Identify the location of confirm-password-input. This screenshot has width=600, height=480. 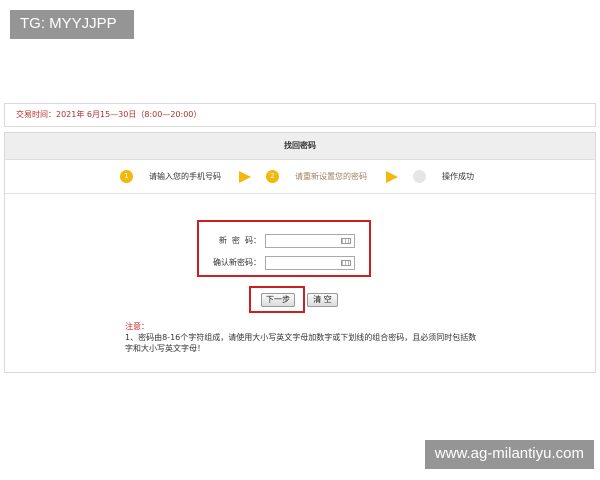
(310, 263).